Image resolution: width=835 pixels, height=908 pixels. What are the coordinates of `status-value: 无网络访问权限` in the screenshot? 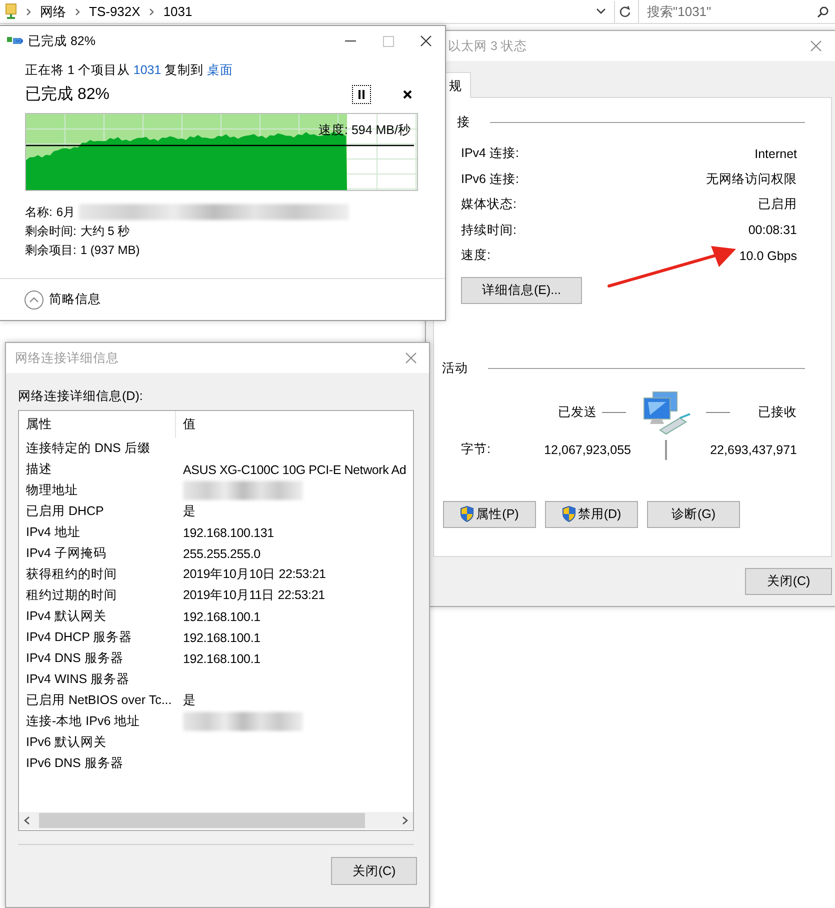 It's located at (751, 179).